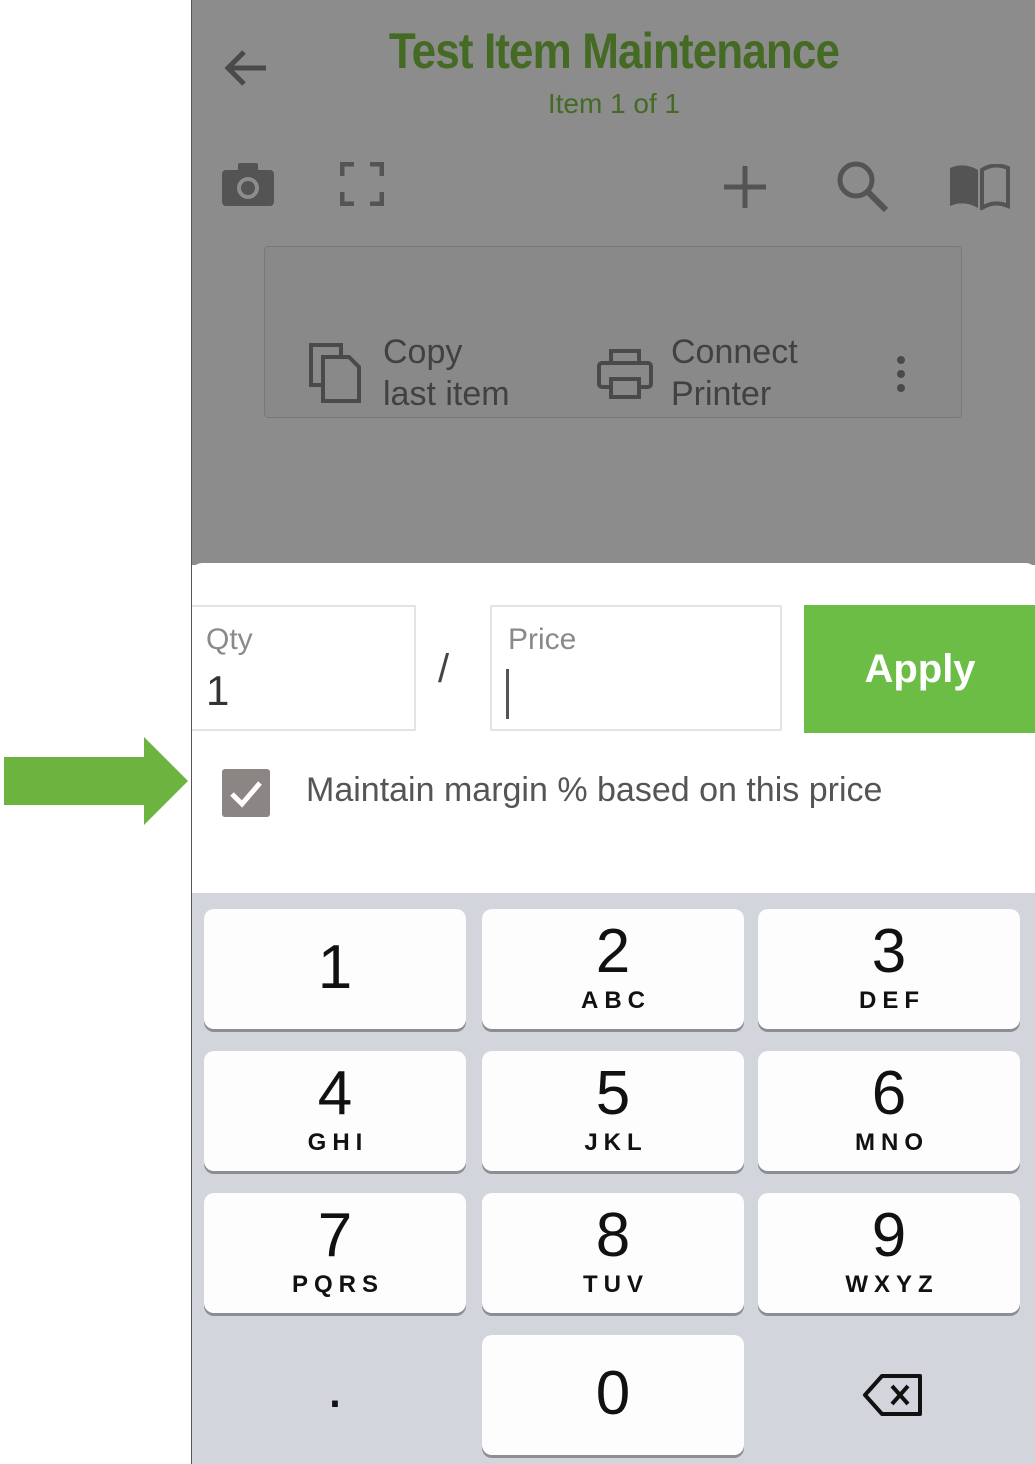  Describe the element at coordinates (218, 690) in the screenshot. I see `qty-value: 1` at that location.